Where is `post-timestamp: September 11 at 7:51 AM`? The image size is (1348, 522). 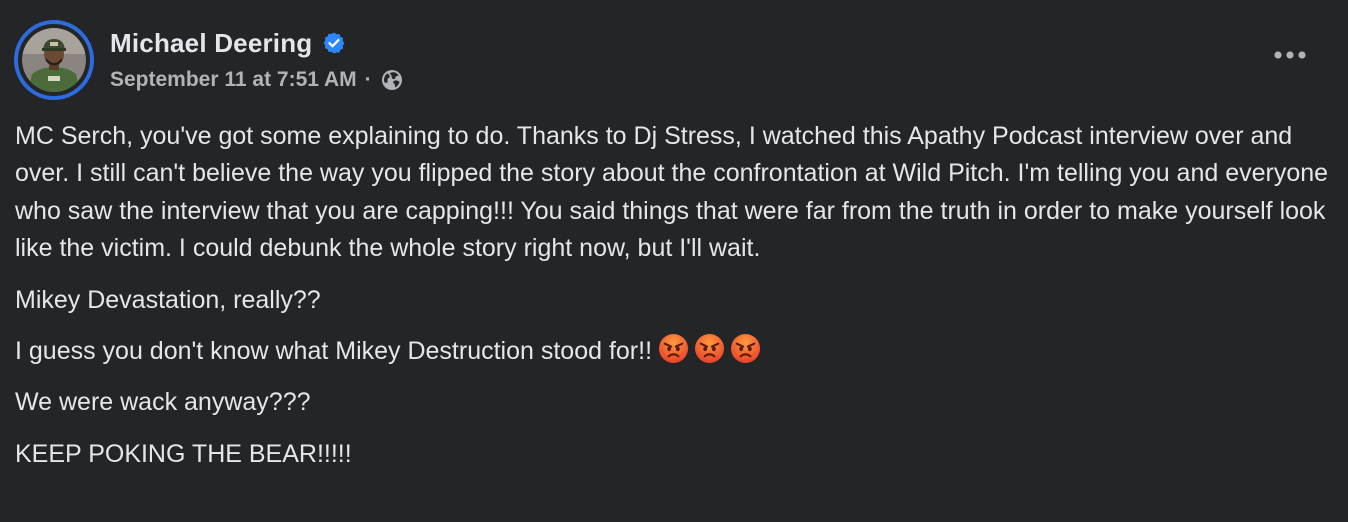 post-timestamp: September 11 at 7:51 AM is located at coordinates (233, 80).